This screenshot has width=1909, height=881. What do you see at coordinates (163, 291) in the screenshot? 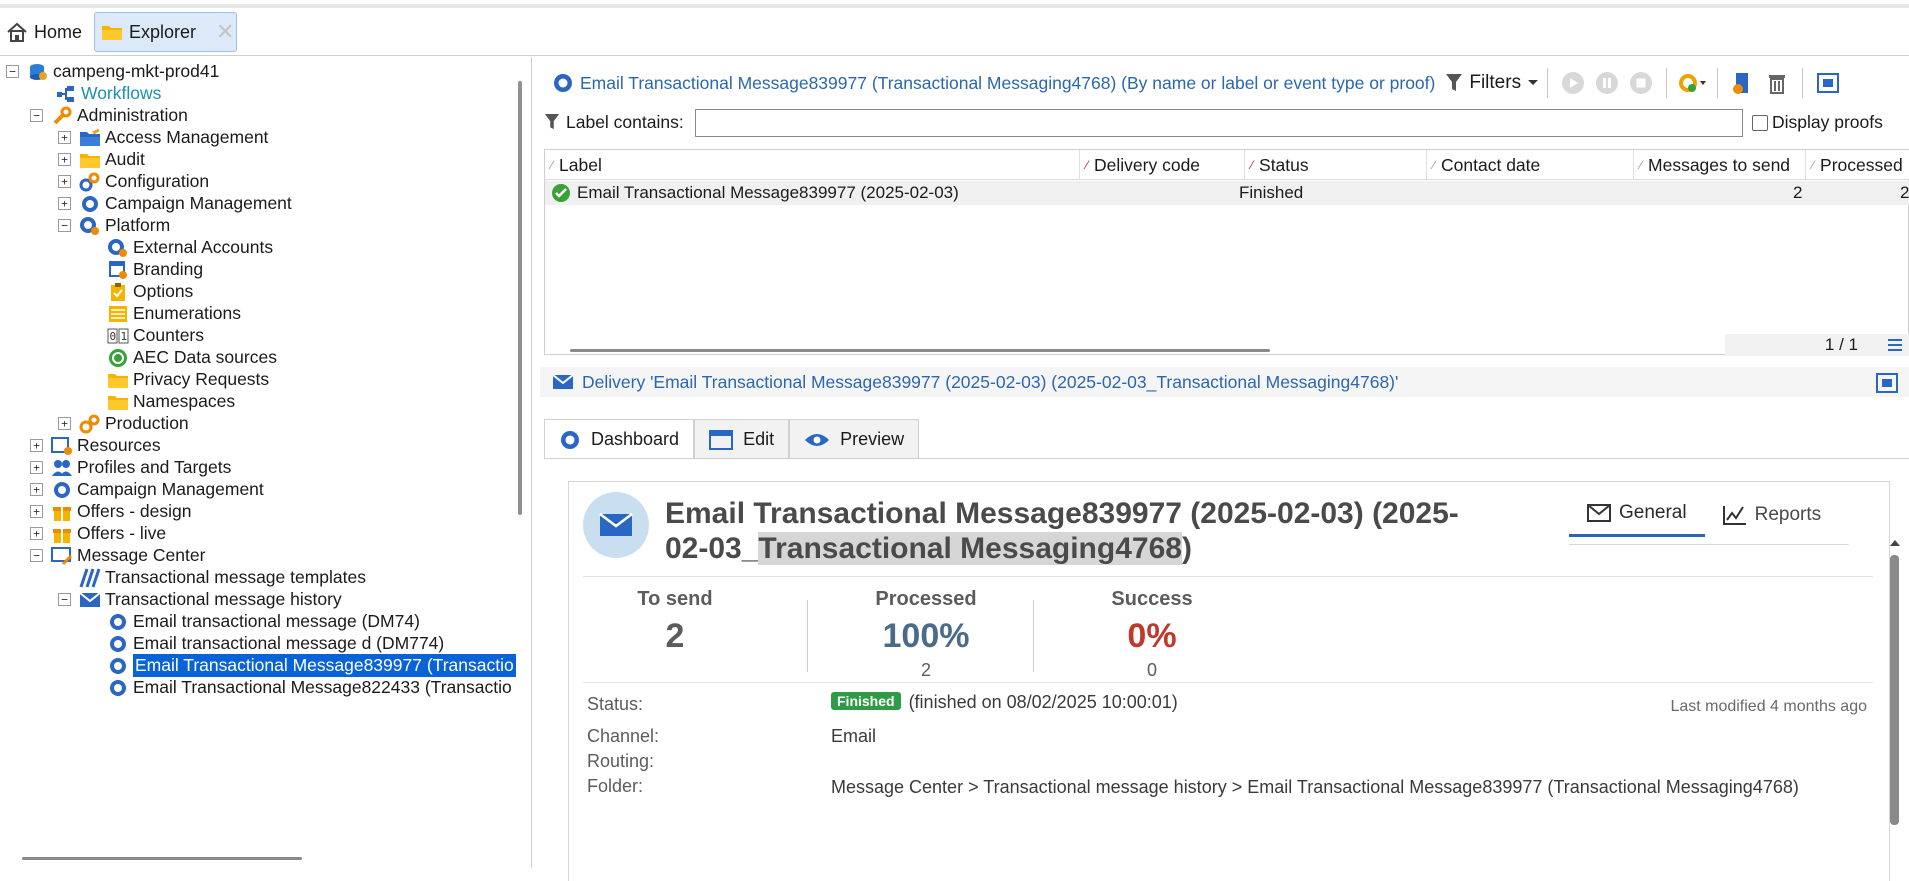
I see `tree-label: Options` at bounding box center [163, 291].